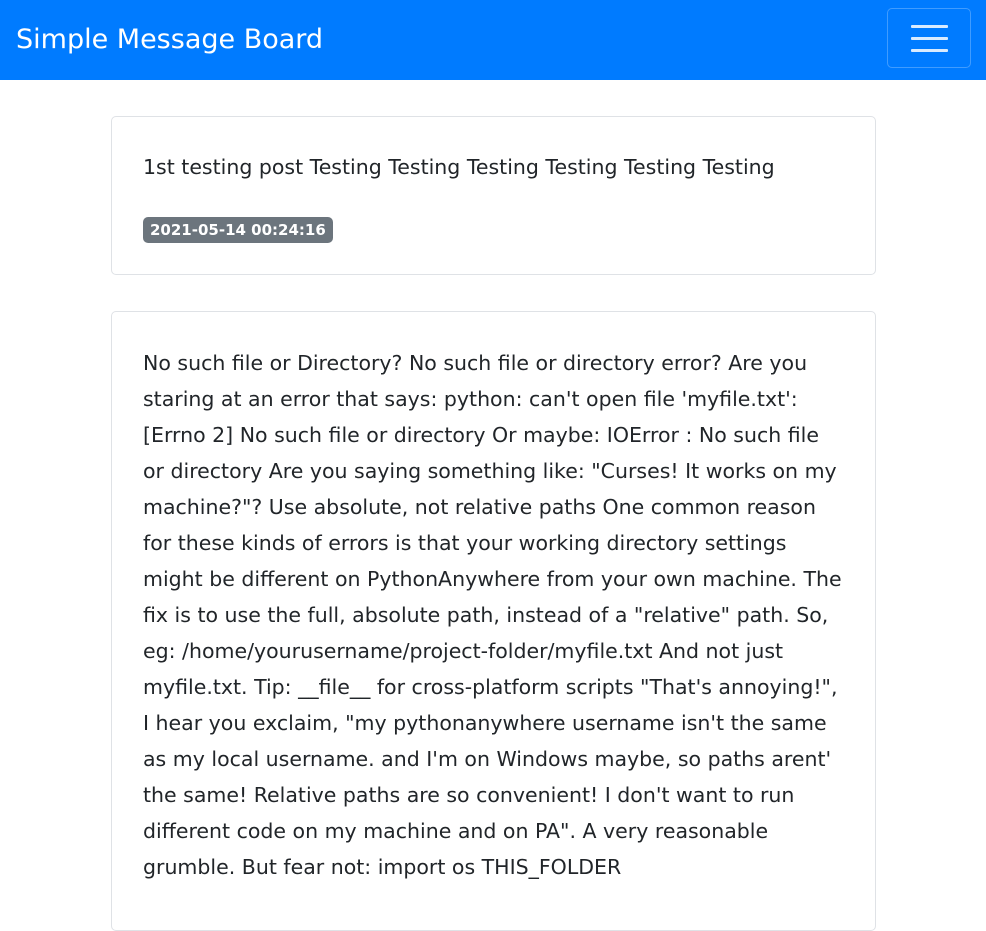 The width and height of the screenshot is (986, 931). I want to click on navbar-toggle-button, so click(929, 38).